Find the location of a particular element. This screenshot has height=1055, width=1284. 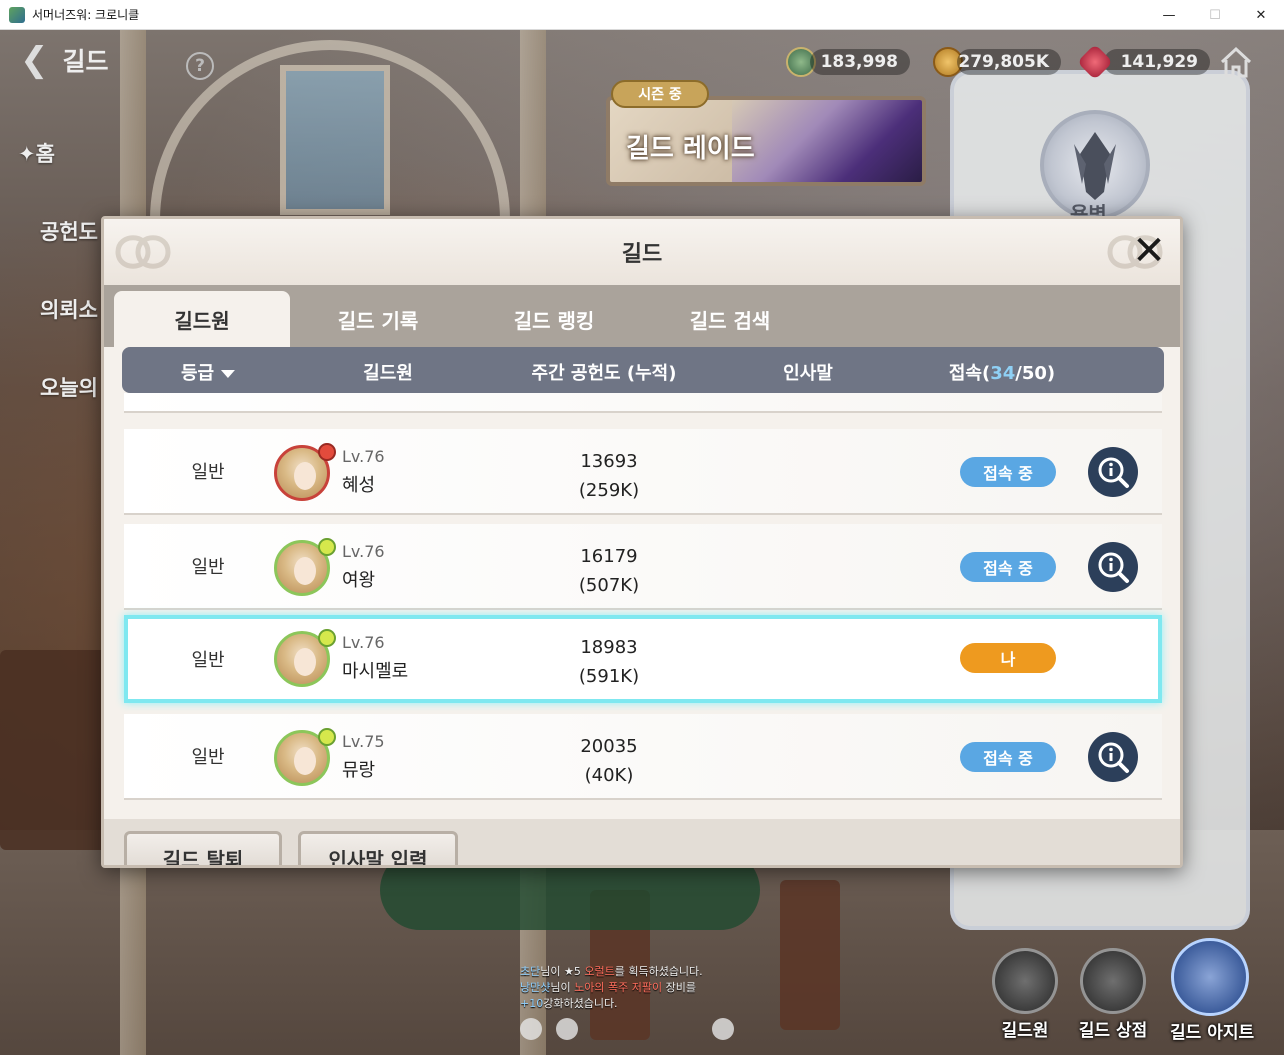

member-contribution: 16179 (507K) is located at coordinates (609, 571).